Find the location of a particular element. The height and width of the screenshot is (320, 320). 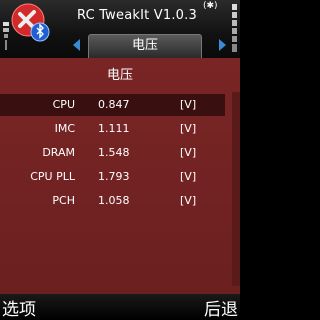

tab-bar: 电压 is located at coordinates (154, 46).